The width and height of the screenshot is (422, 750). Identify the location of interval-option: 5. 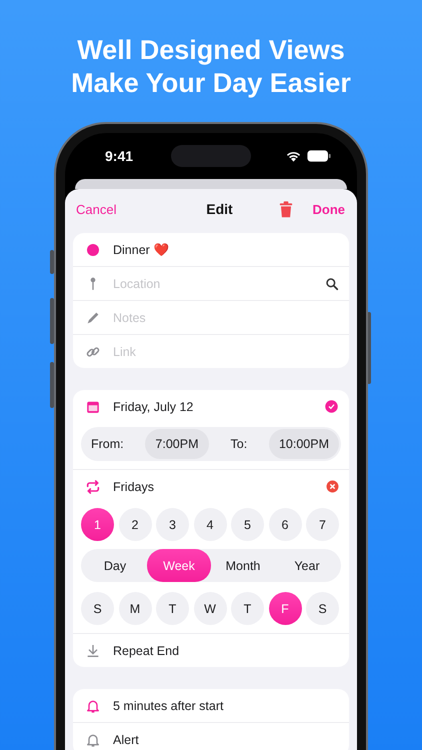
(247, 524).